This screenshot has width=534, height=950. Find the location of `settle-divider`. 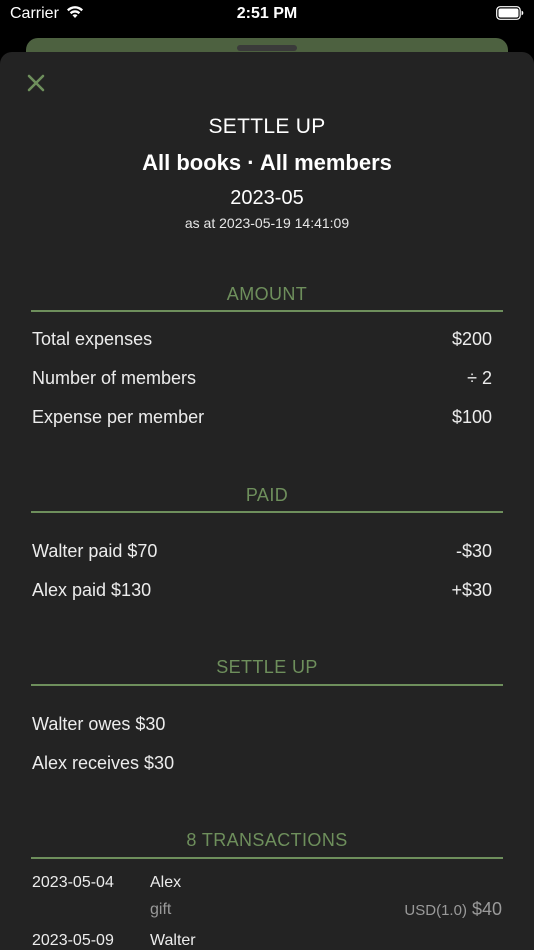

settle-divider is located at coordinates (267, 685).